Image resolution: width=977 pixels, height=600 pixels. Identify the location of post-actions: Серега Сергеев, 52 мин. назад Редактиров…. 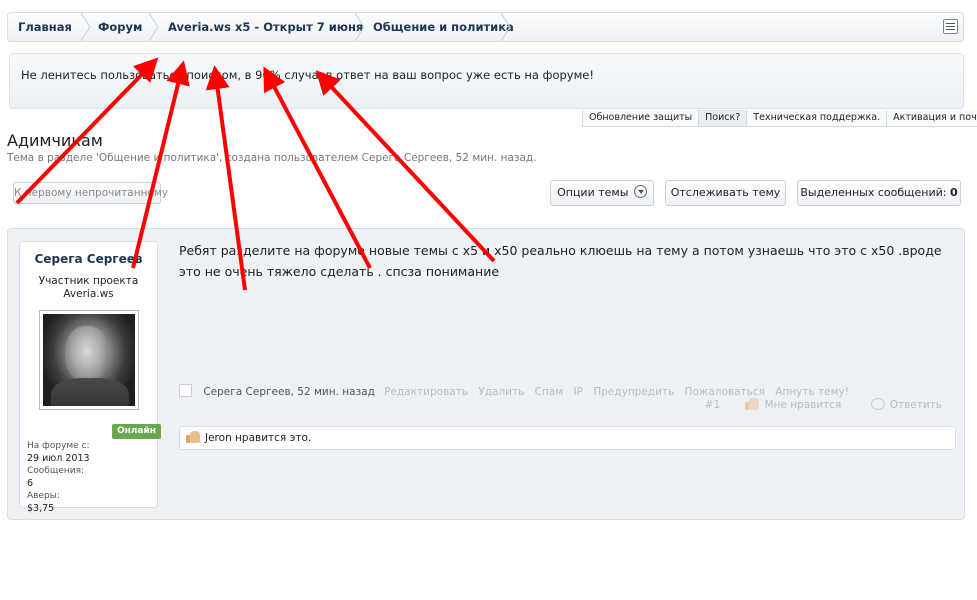
(517, 391).